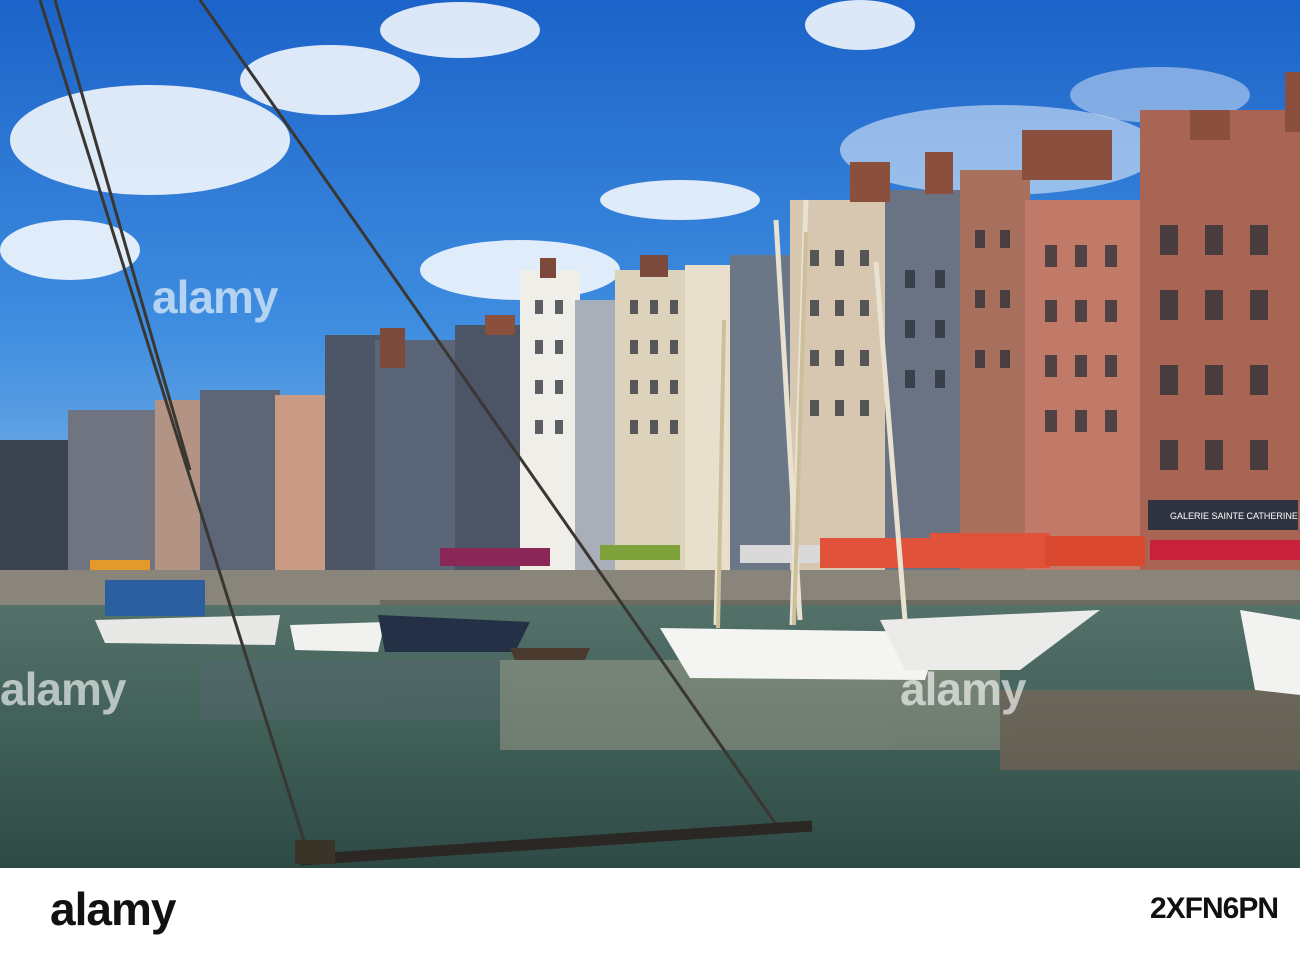 The image size is (1300, 956). Describe the element at coordinates (650, 912) in the screenshot. I see `footer-bar: alamy 2XFN6PN` at that location.